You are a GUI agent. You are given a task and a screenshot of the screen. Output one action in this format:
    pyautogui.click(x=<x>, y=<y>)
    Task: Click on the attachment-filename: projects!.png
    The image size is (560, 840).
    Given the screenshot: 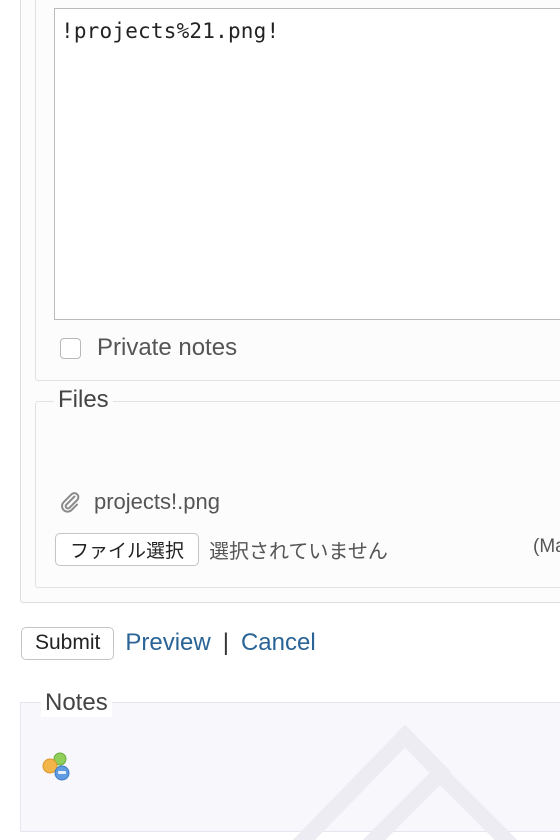 What is the action you would take?
    pyautogui.click(x=157, y=502)
    